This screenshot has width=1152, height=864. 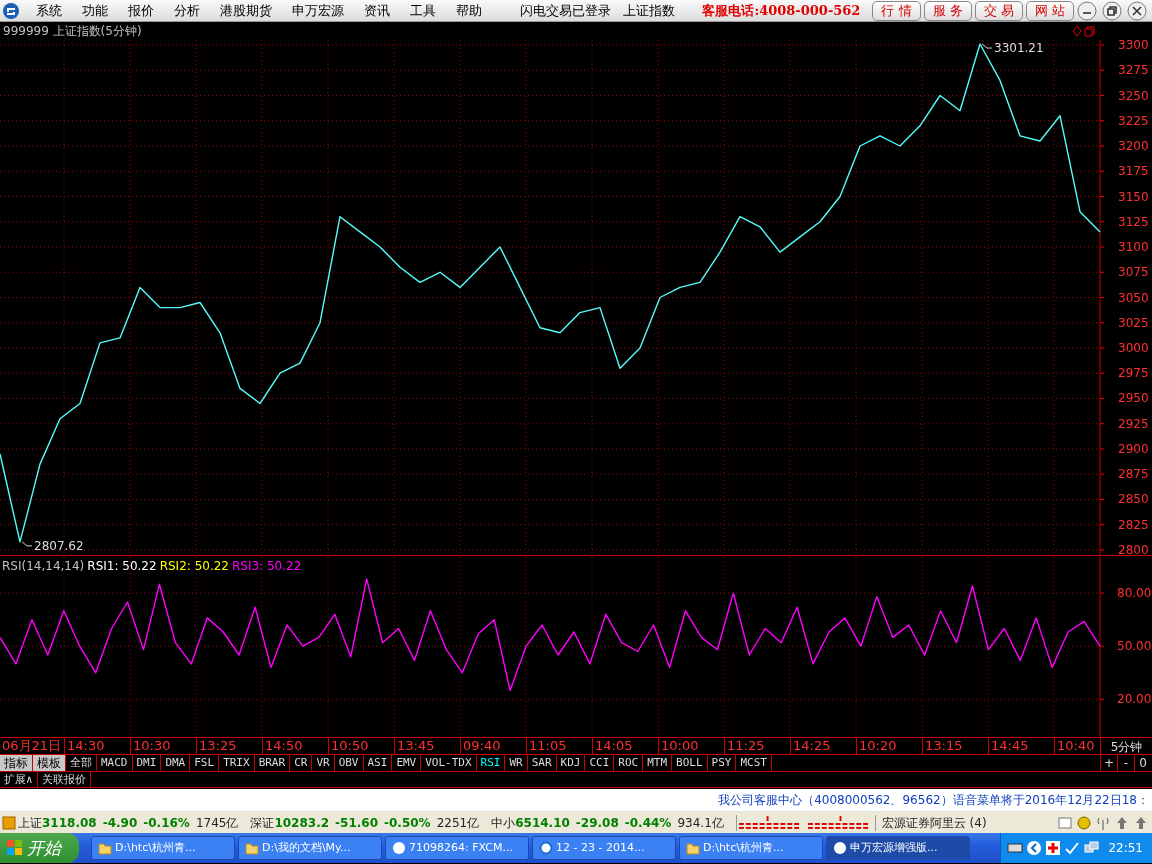 I want to click on cross-icon, so click(x=1053, y=848).